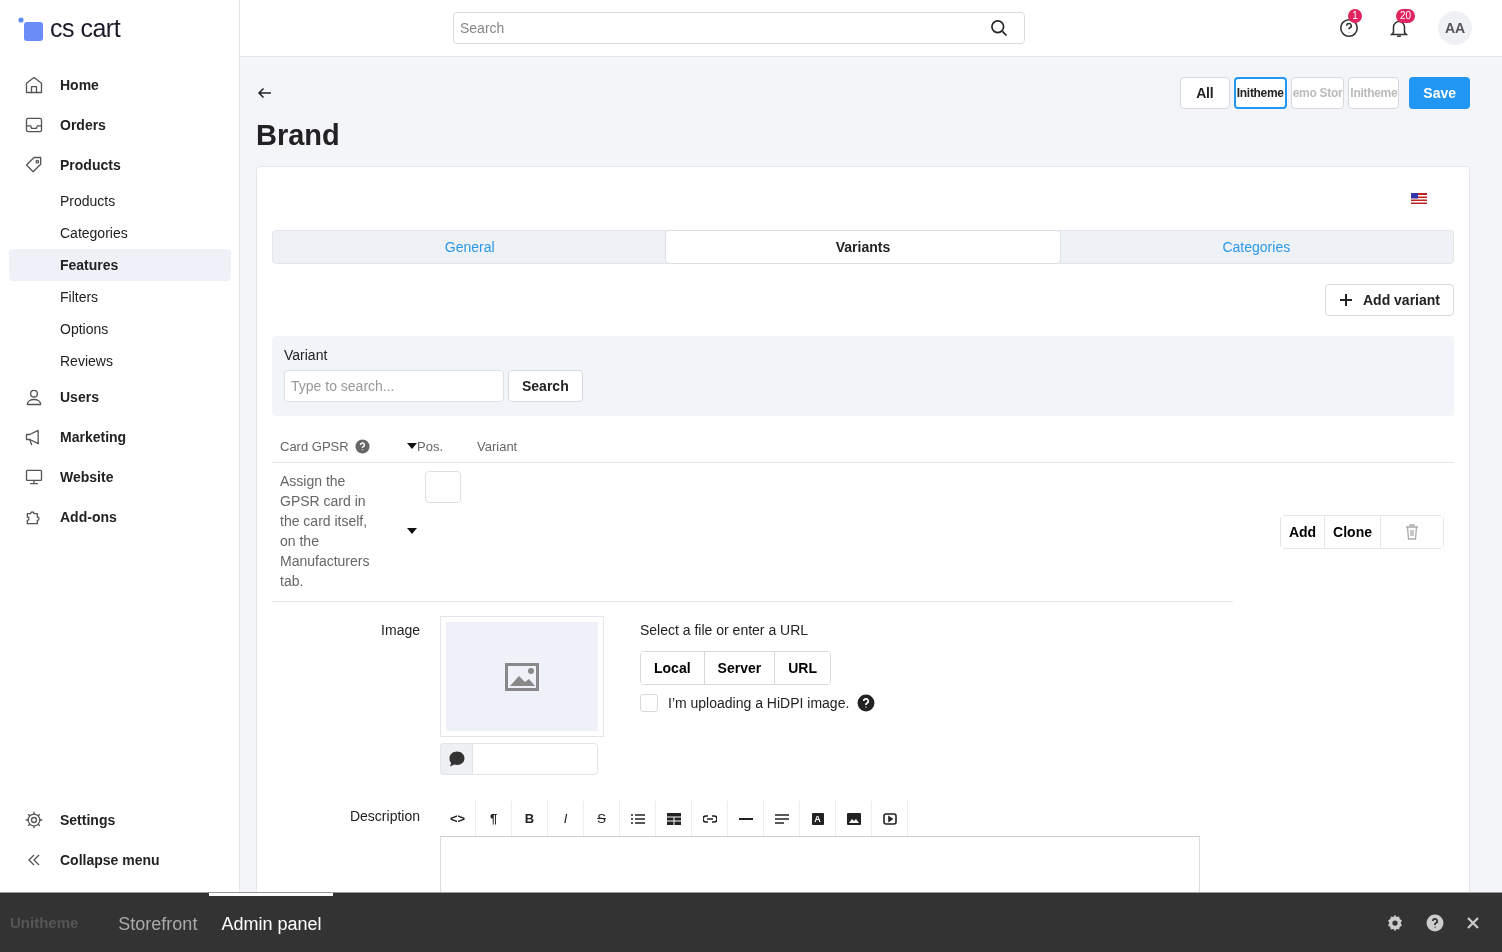  I want to click on add-variant-button: Add variant, so click(1389, 300).